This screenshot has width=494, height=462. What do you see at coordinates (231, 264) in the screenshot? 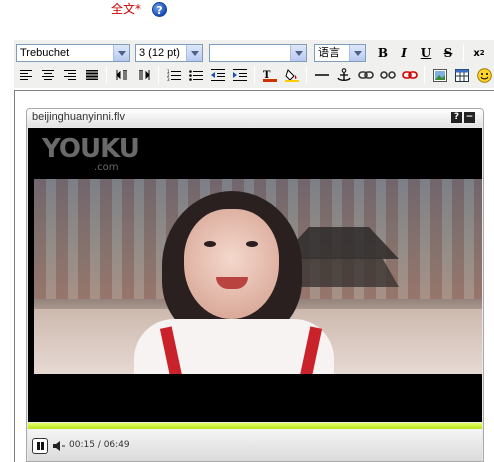
I see `video-person-face` at bounding box center [231, 264].